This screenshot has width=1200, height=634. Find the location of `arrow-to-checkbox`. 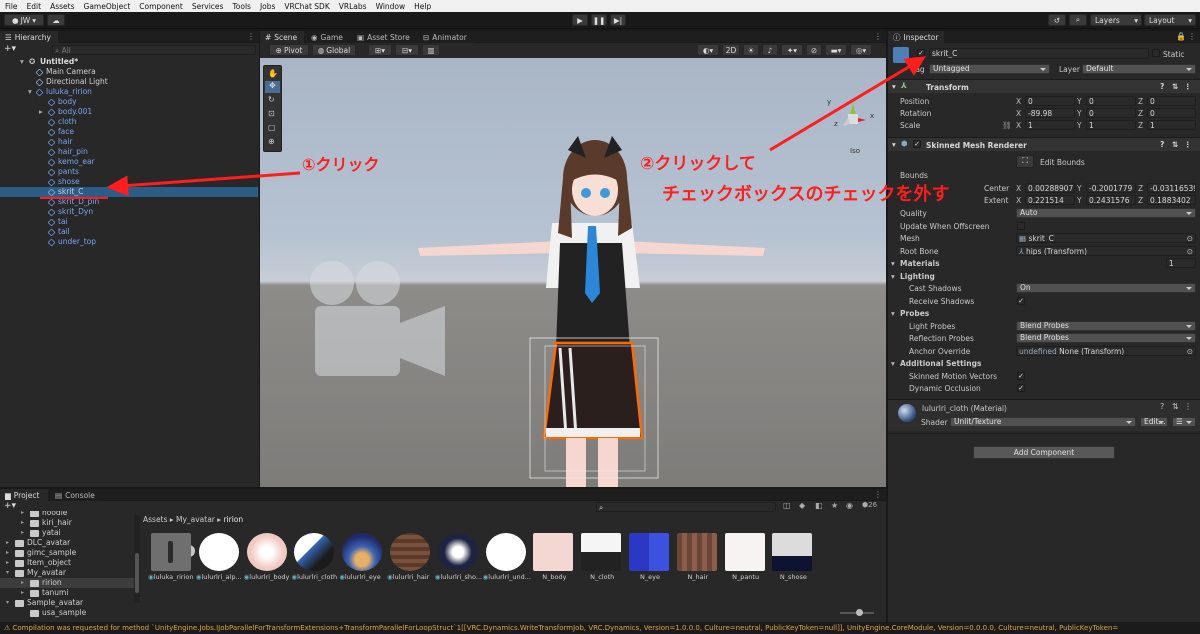

arrow-to-checkbox is located at coordinates (841, 107).